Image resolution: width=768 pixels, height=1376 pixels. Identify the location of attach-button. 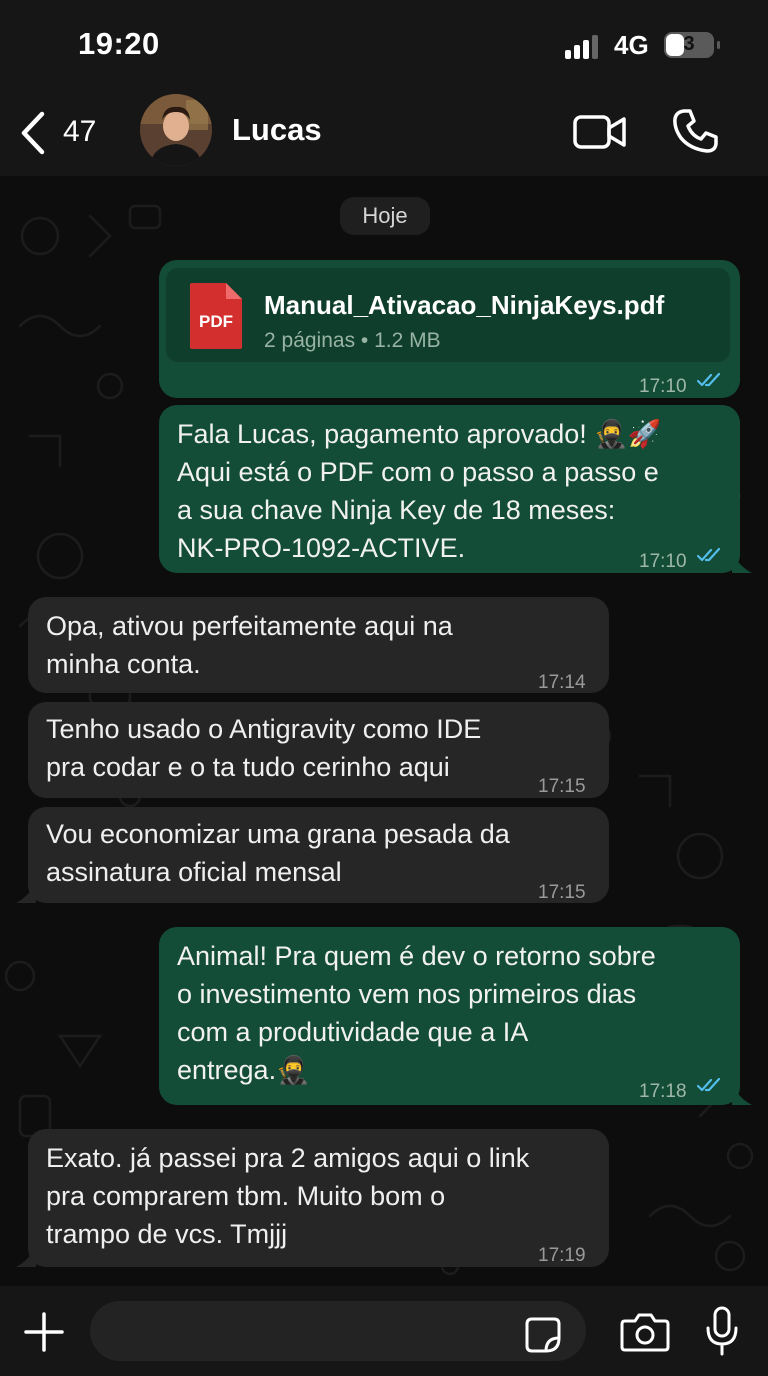
(44, 1332).